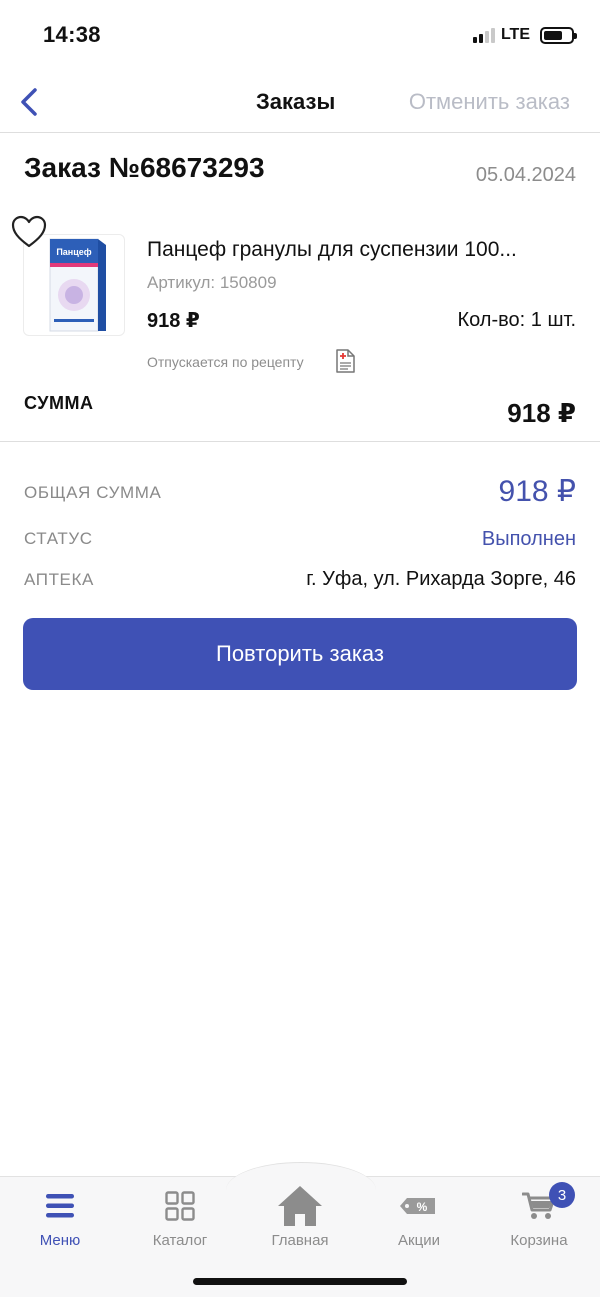 This screenshot has height=1297, width=600. I want to click on pharmacy-address: г. Уфа, ул. Рихарда Зорге, 46, so click(441, 579).